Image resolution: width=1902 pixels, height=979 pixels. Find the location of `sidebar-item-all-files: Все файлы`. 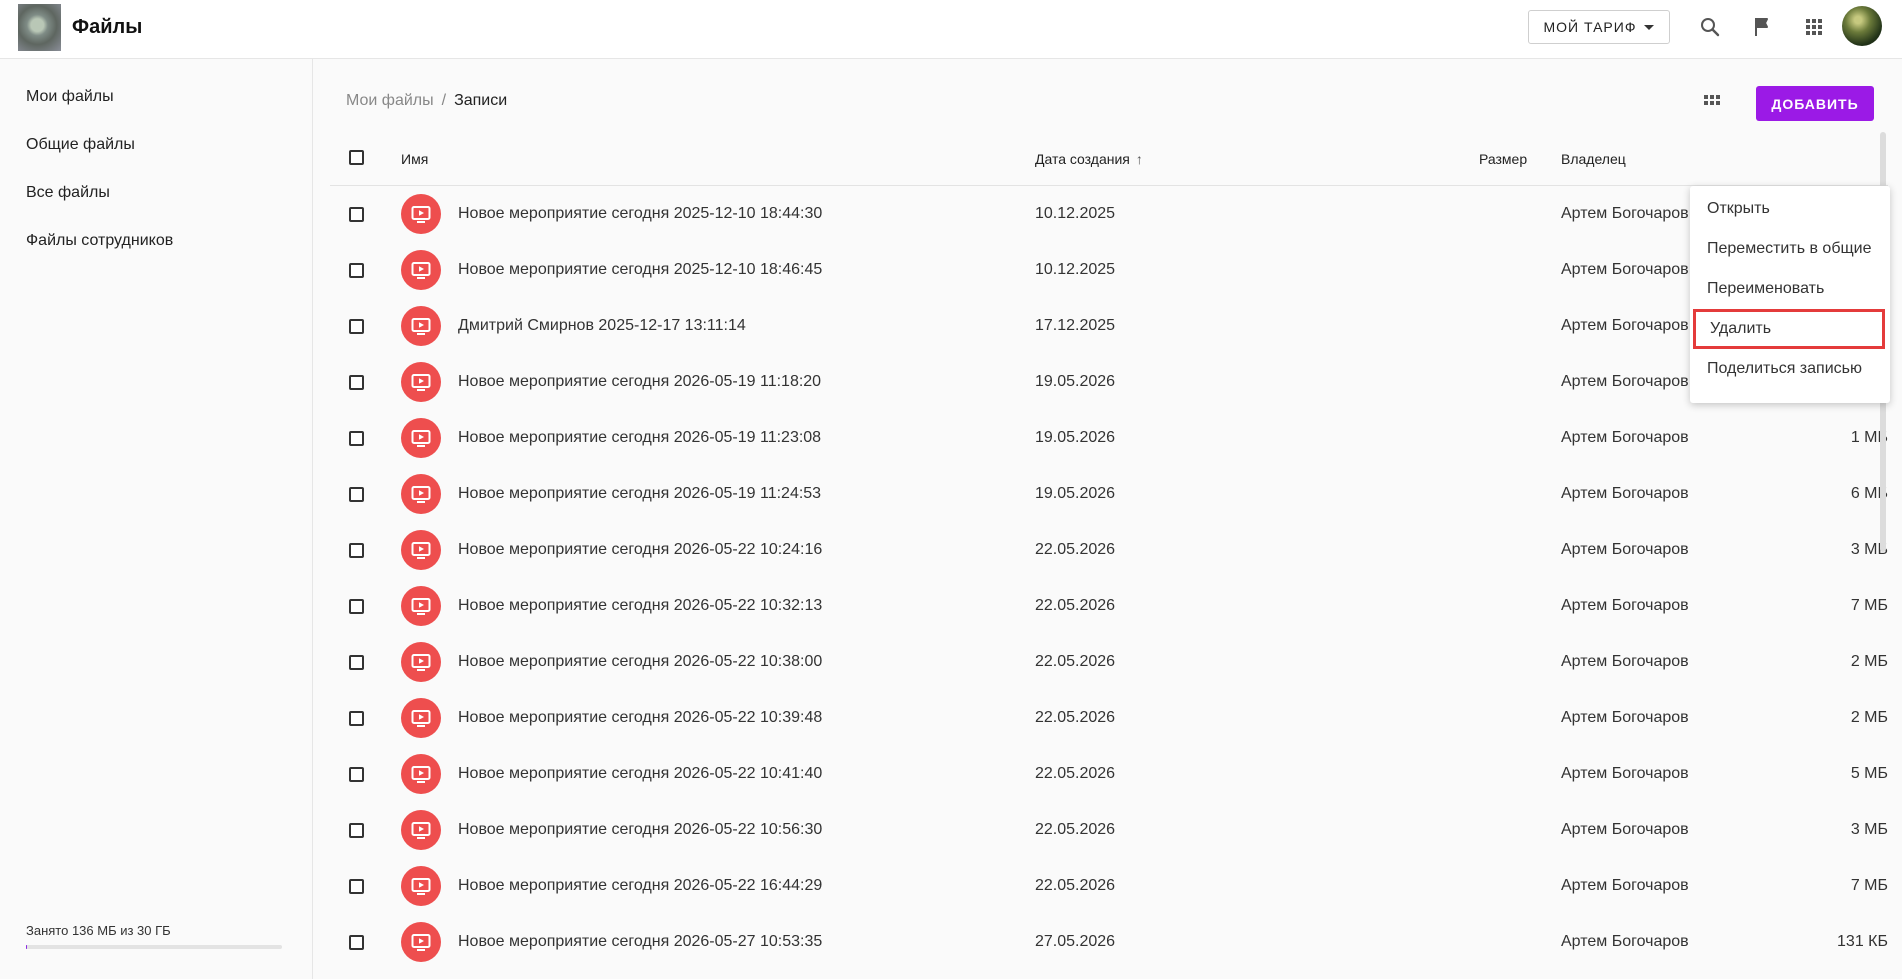

sidebar-item-all-files: Все файлы is located at coordinates (68, 193).